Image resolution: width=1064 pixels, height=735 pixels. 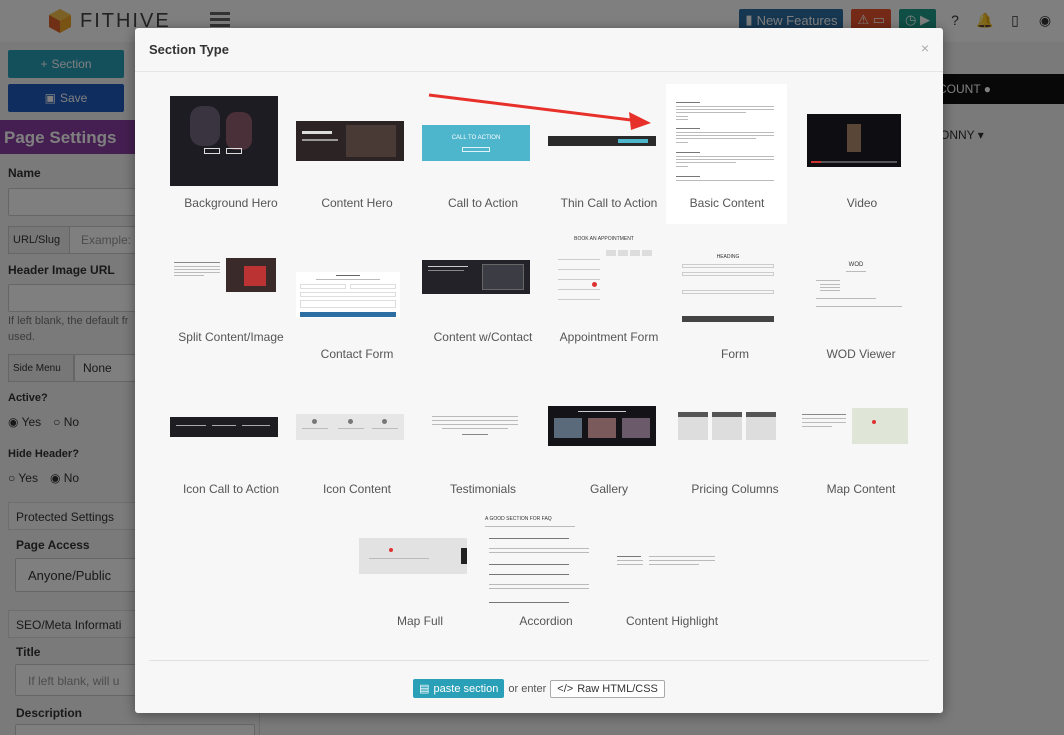 What do you see at coordinates (348, 295) in the screenshot?
I see `contact-form-thumbnail` at bounding box center [348, 295].